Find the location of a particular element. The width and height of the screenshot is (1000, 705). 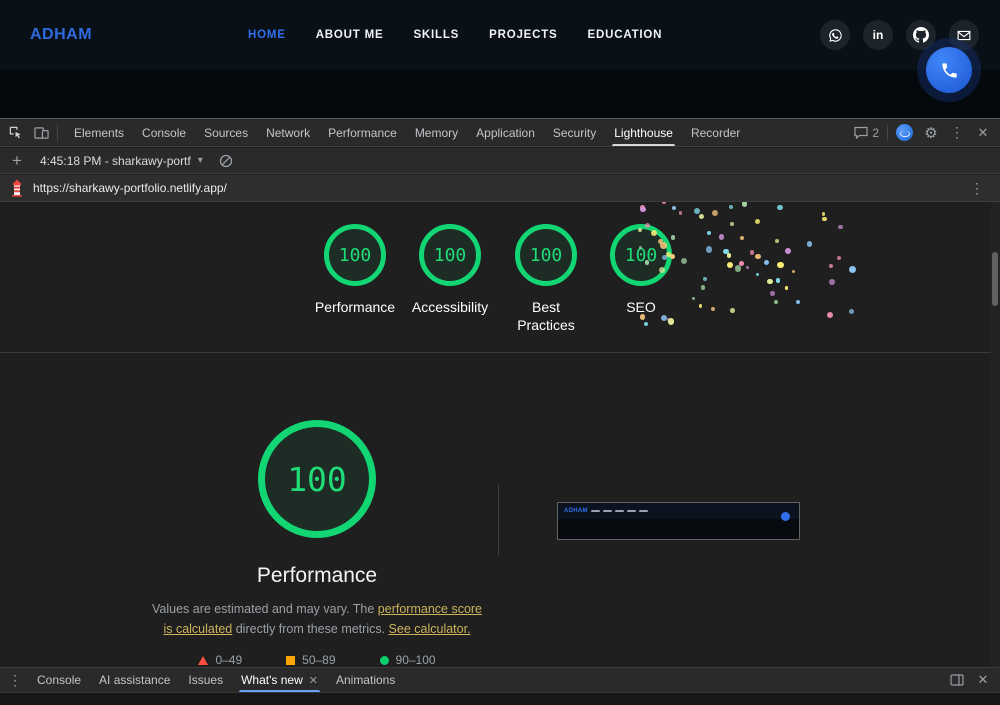

tab-performance: Performance is located at coordinates (362, 132).